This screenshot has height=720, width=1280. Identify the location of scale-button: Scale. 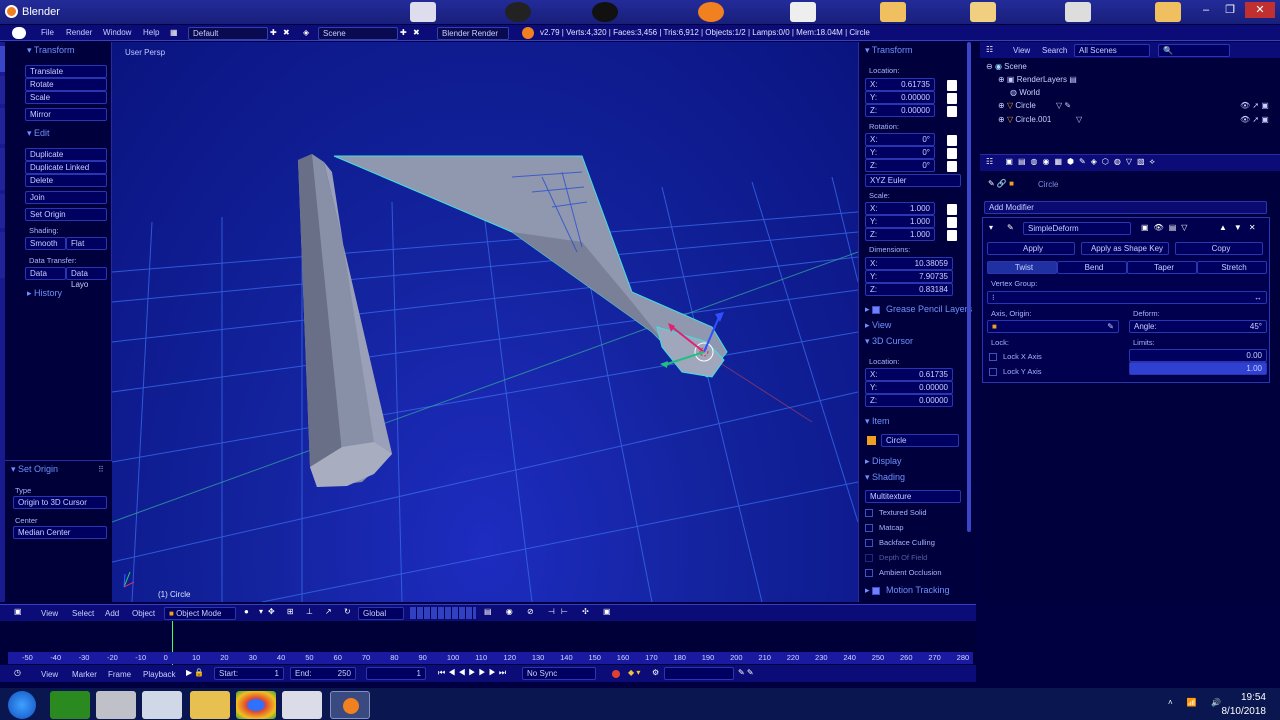
(66, 97).